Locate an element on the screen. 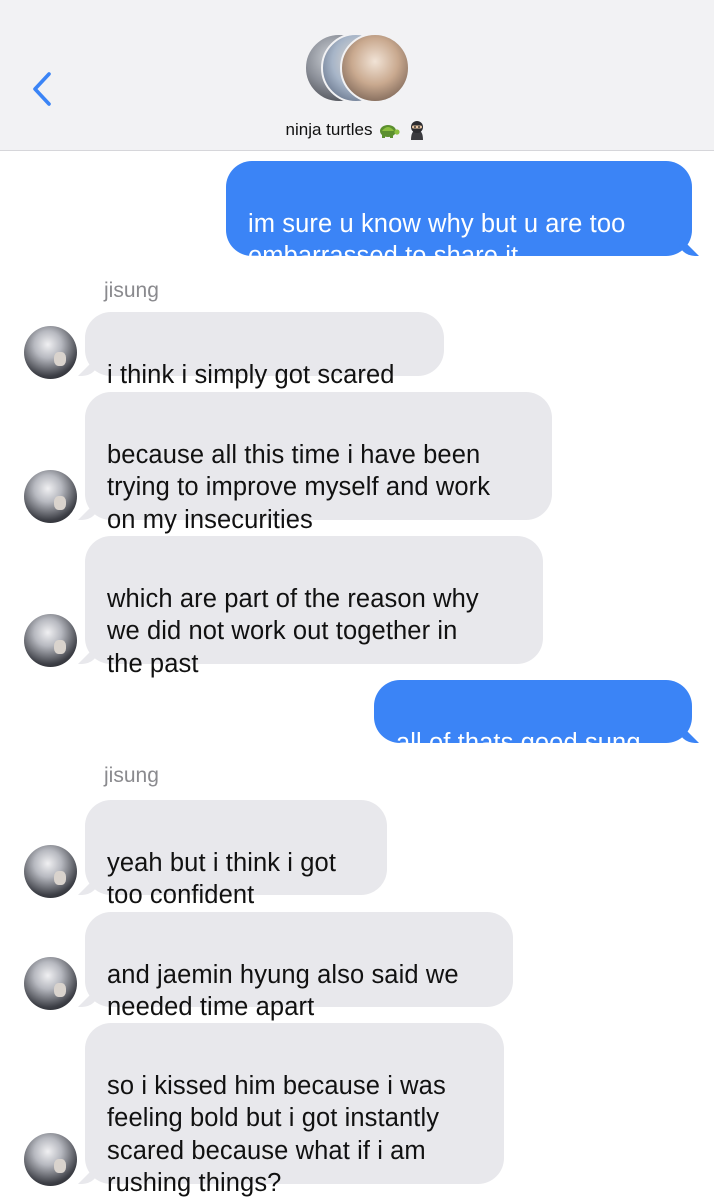 This screenshot has height=1200, width=714. group-avatar-stack is located at coordinates (359, 70).